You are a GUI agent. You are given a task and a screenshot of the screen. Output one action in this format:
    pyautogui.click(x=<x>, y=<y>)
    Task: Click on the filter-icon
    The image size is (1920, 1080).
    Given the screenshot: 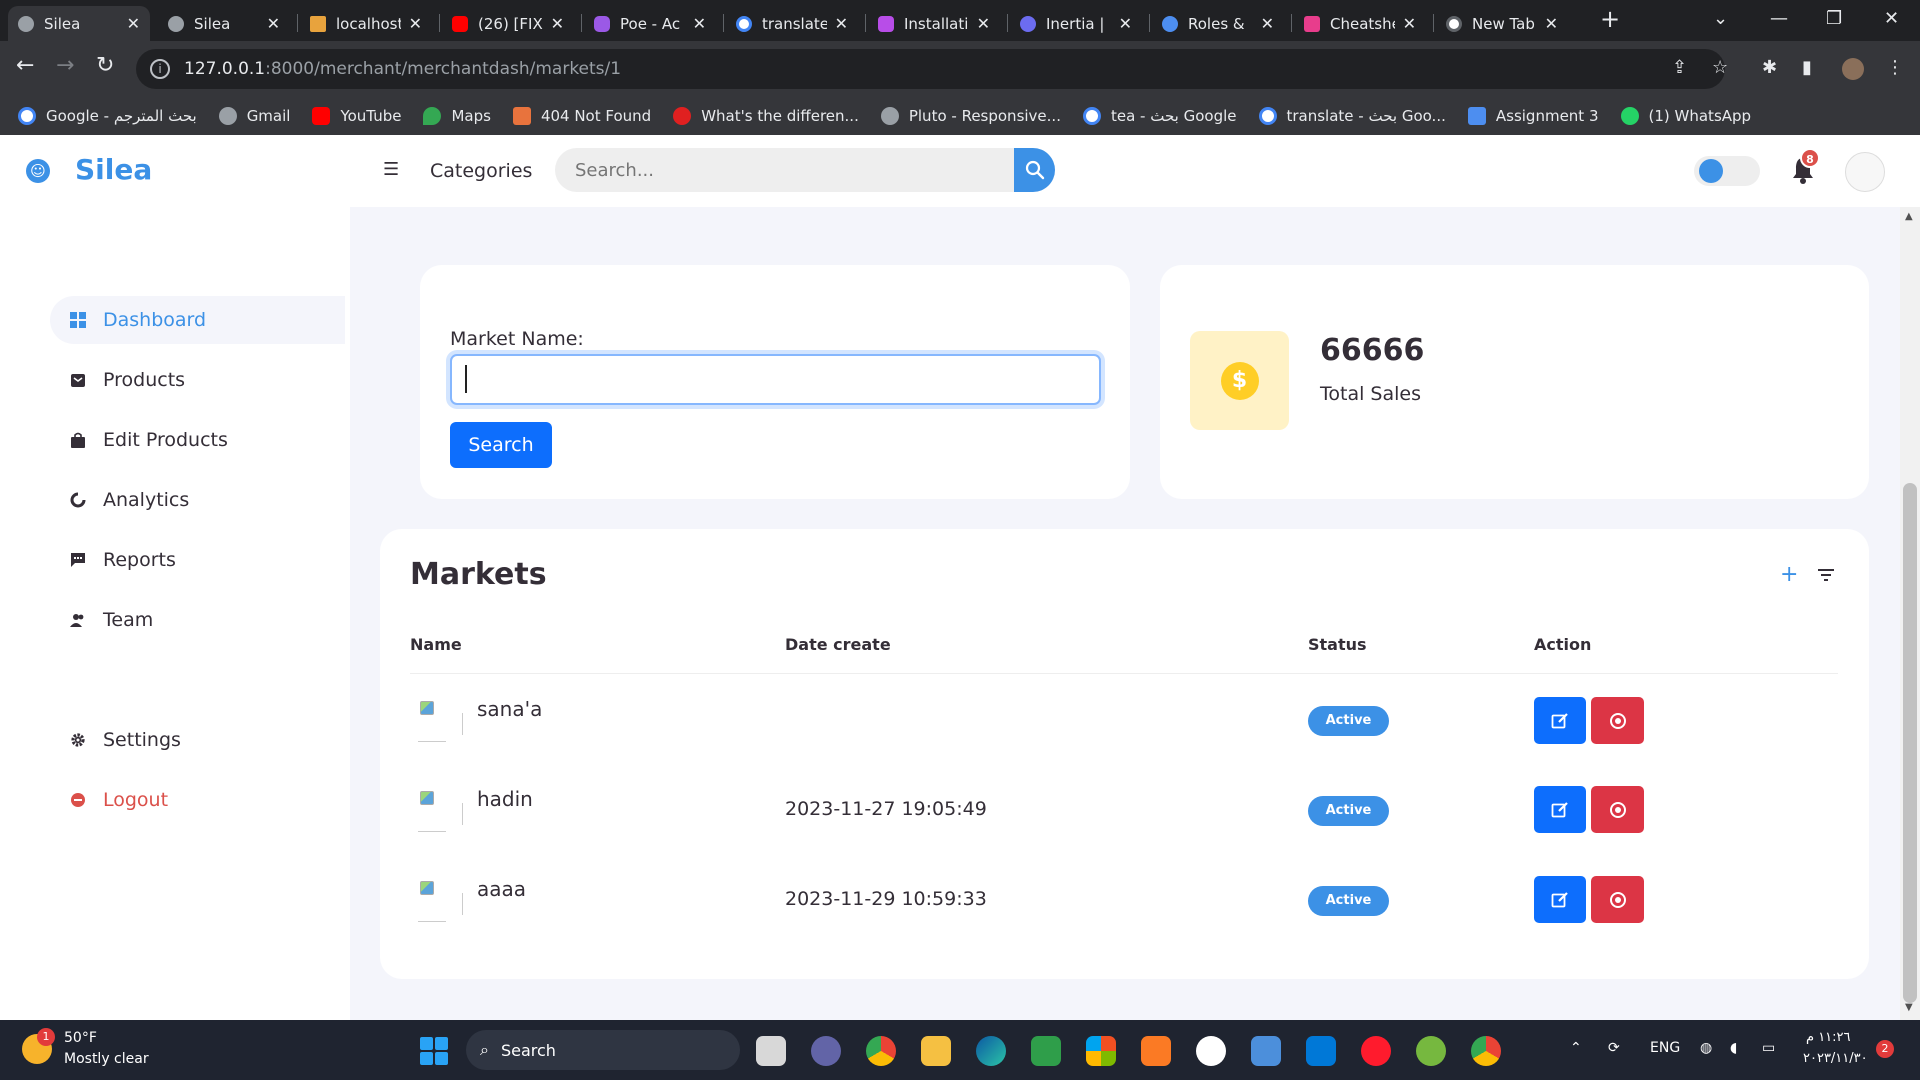 What is the action you would take?
    pyautogui.click(x=1826, y=575)
    